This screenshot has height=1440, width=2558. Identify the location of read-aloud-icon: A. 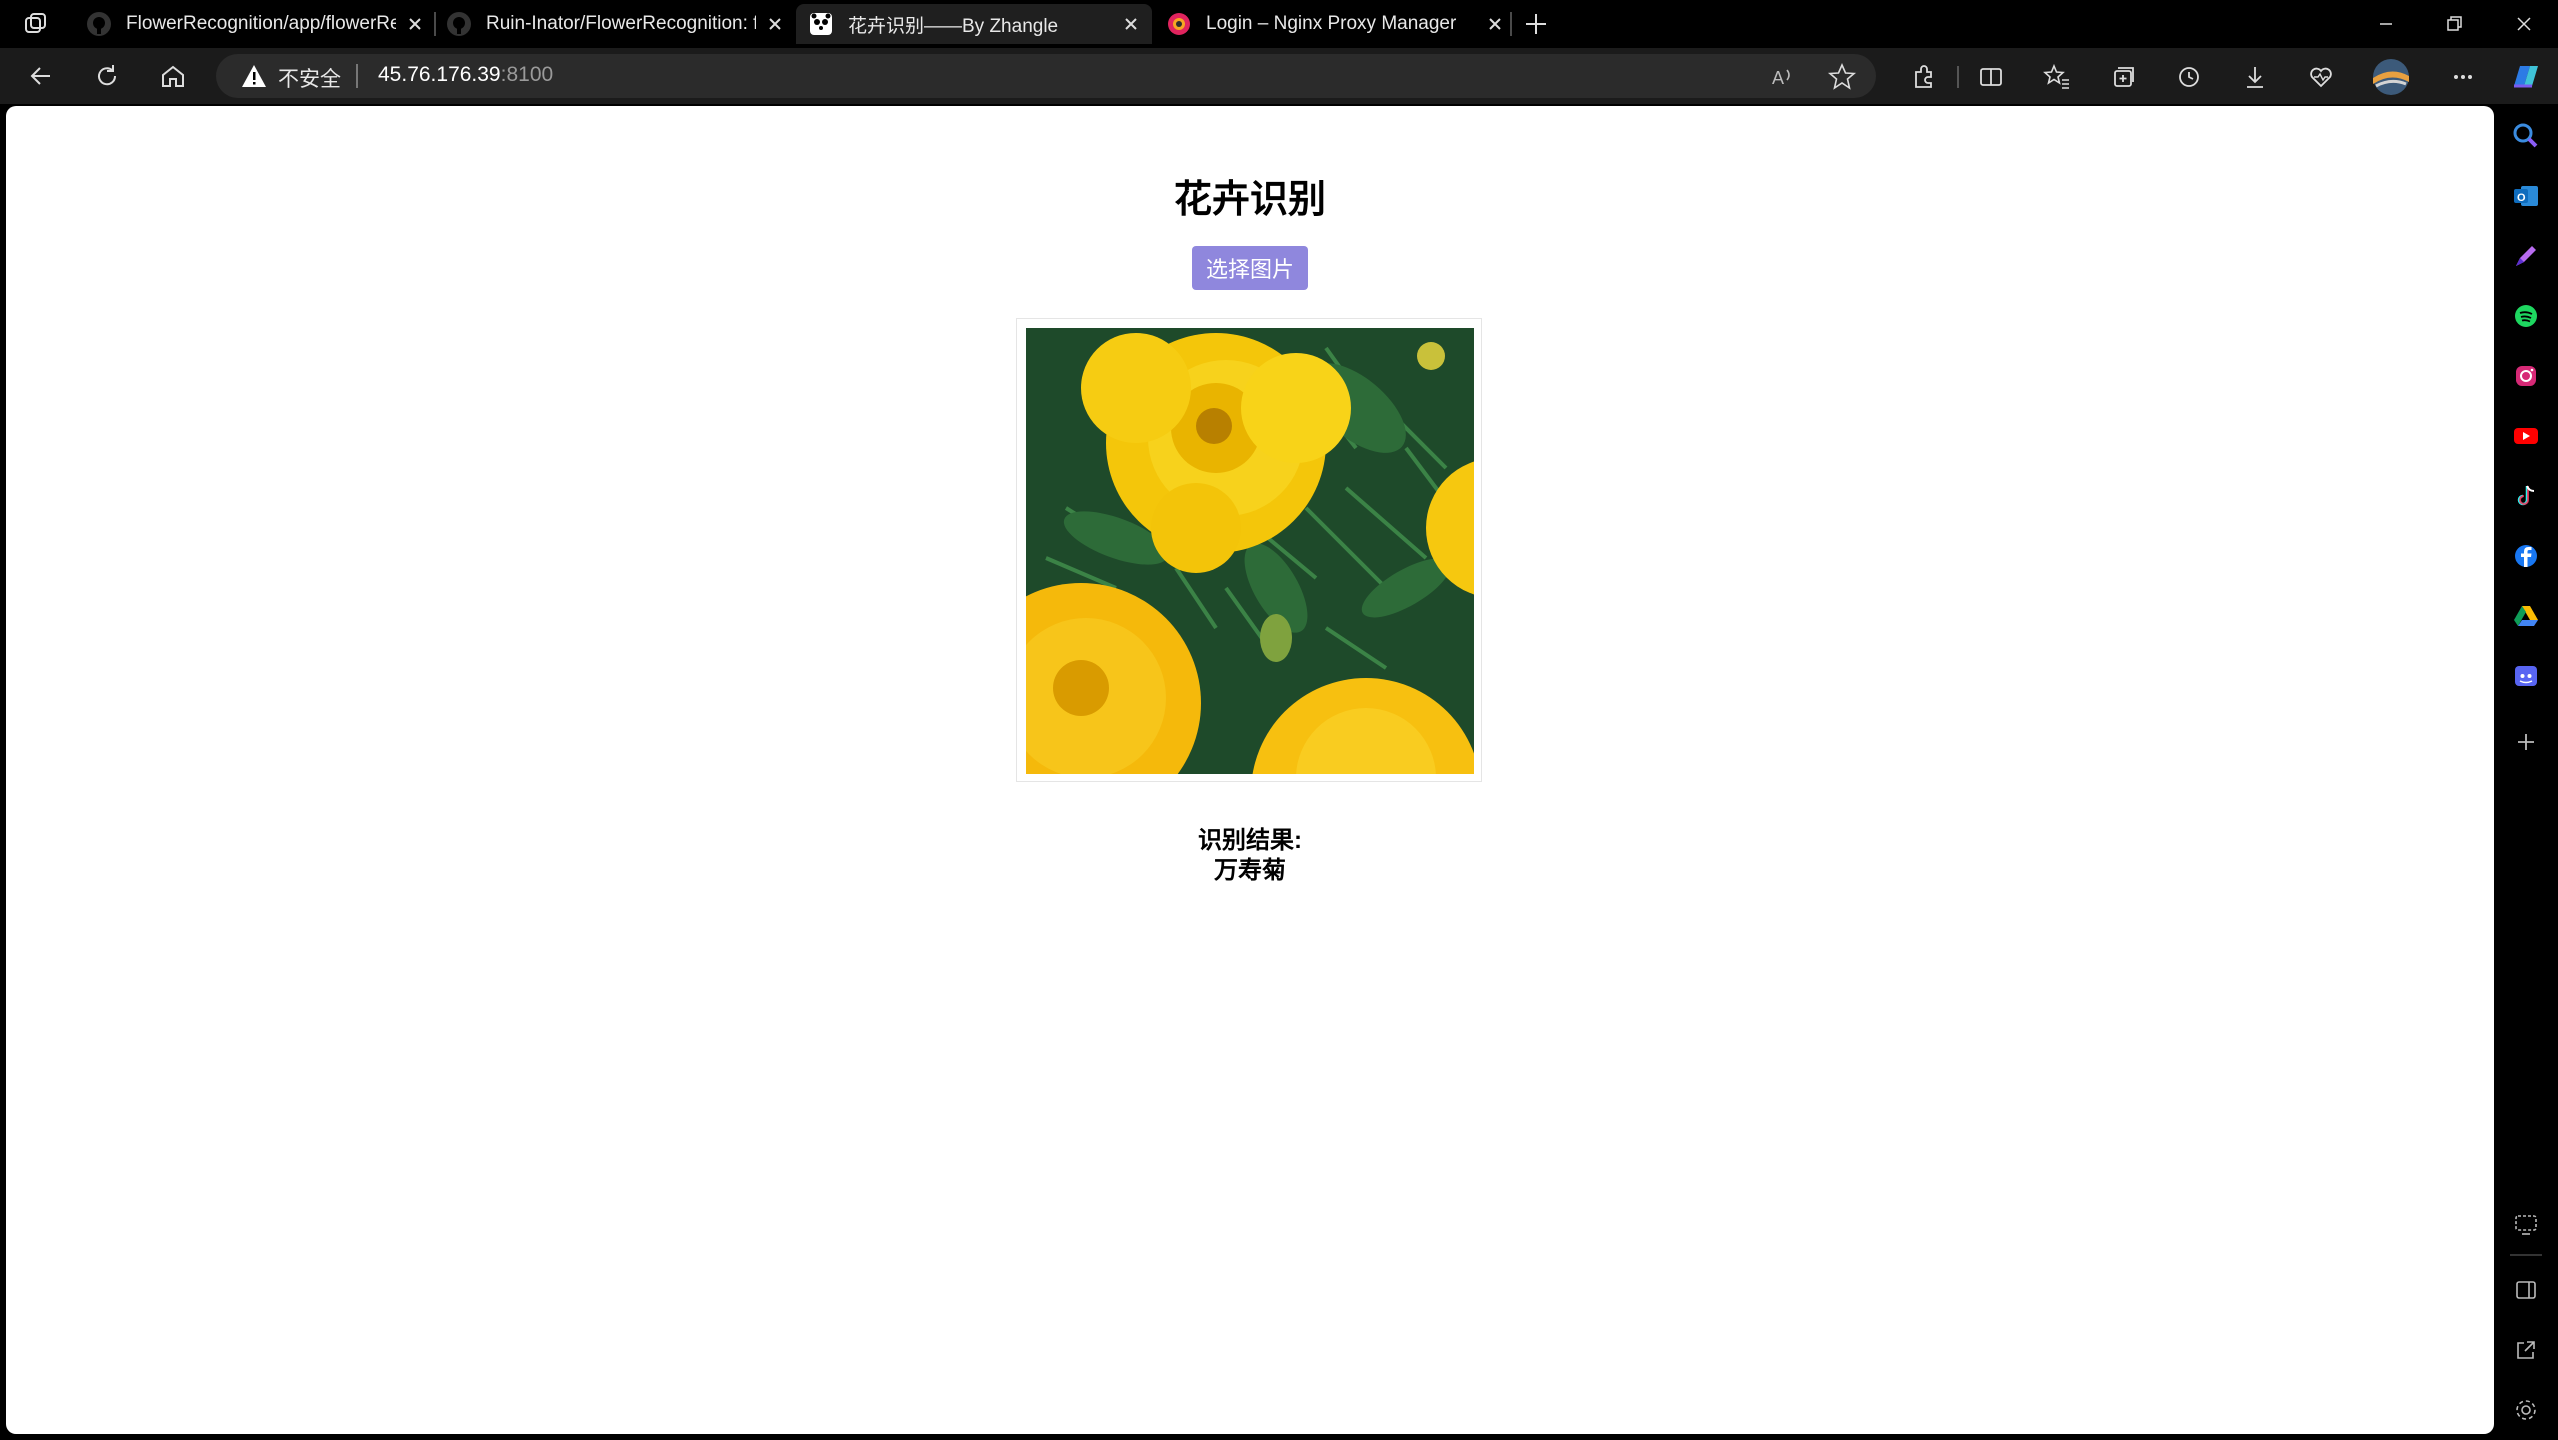
(1782, 77).